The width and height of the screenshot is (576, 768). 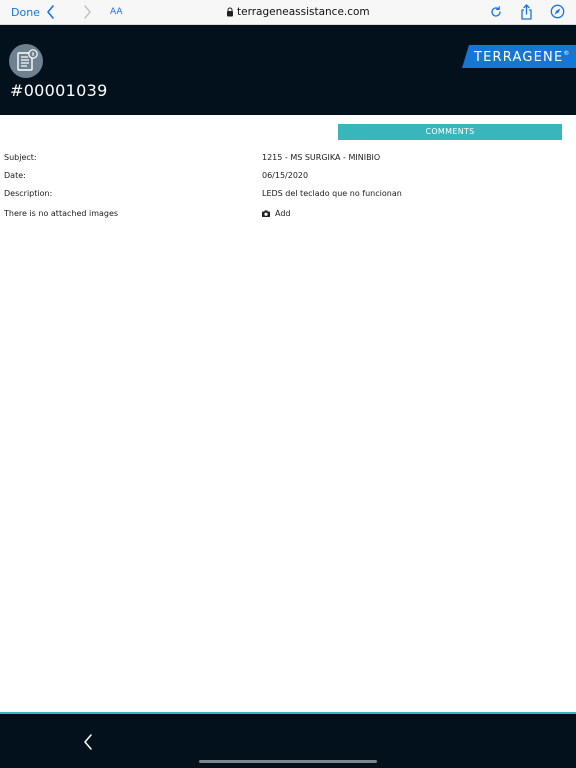 What do you see at coordinates (496, 12) in the screenshot?
I see `reload-icon` at bounding box center [496, 12].